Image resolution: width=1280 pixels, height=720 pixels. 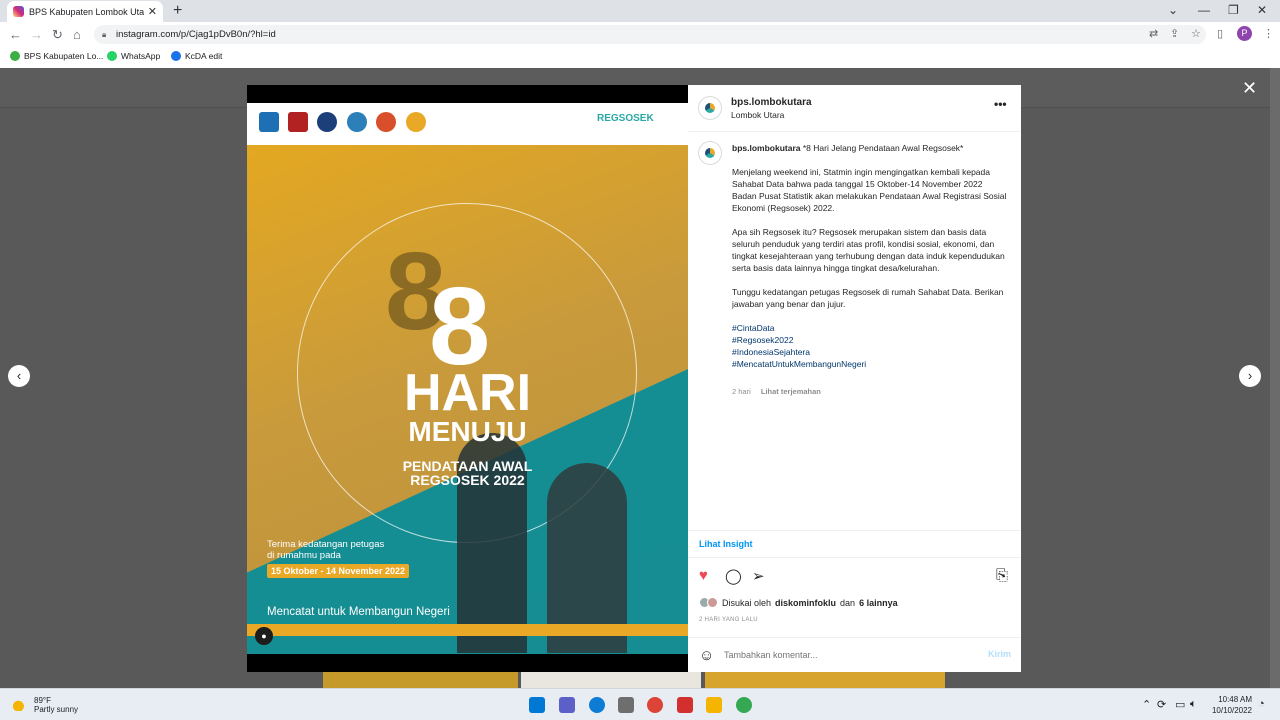 I want to click on bookmark-star-icon: ☆, so click(x=1196, y=33).